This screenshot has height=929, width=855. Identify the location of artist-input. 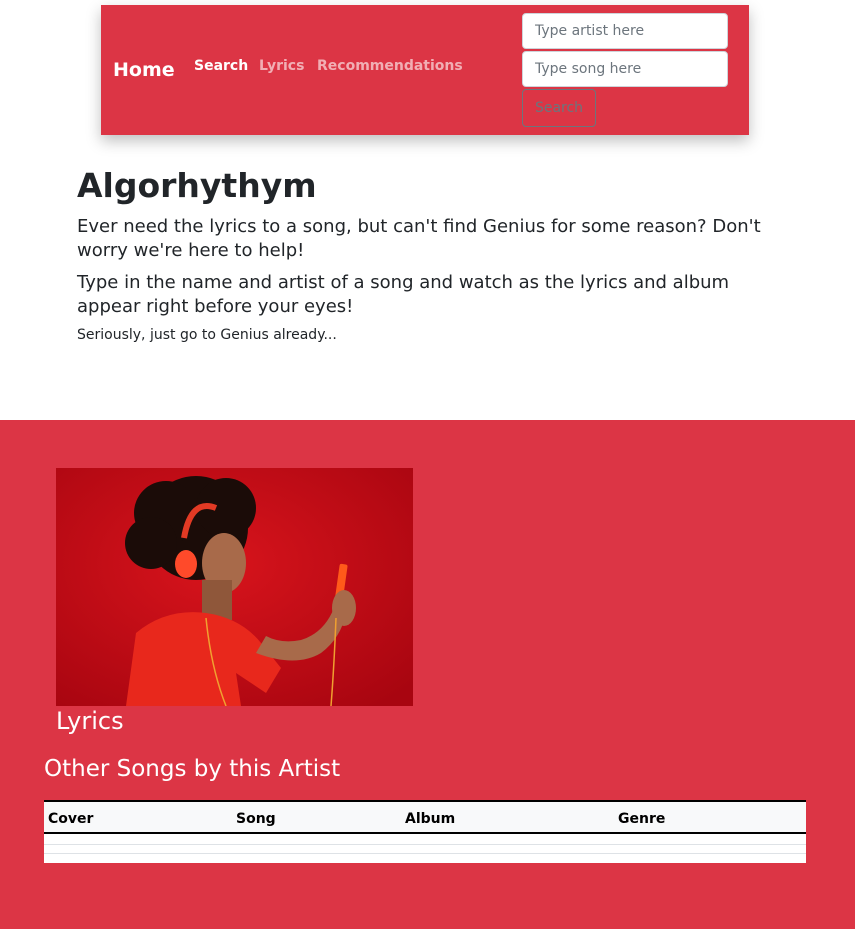
(625, 31).